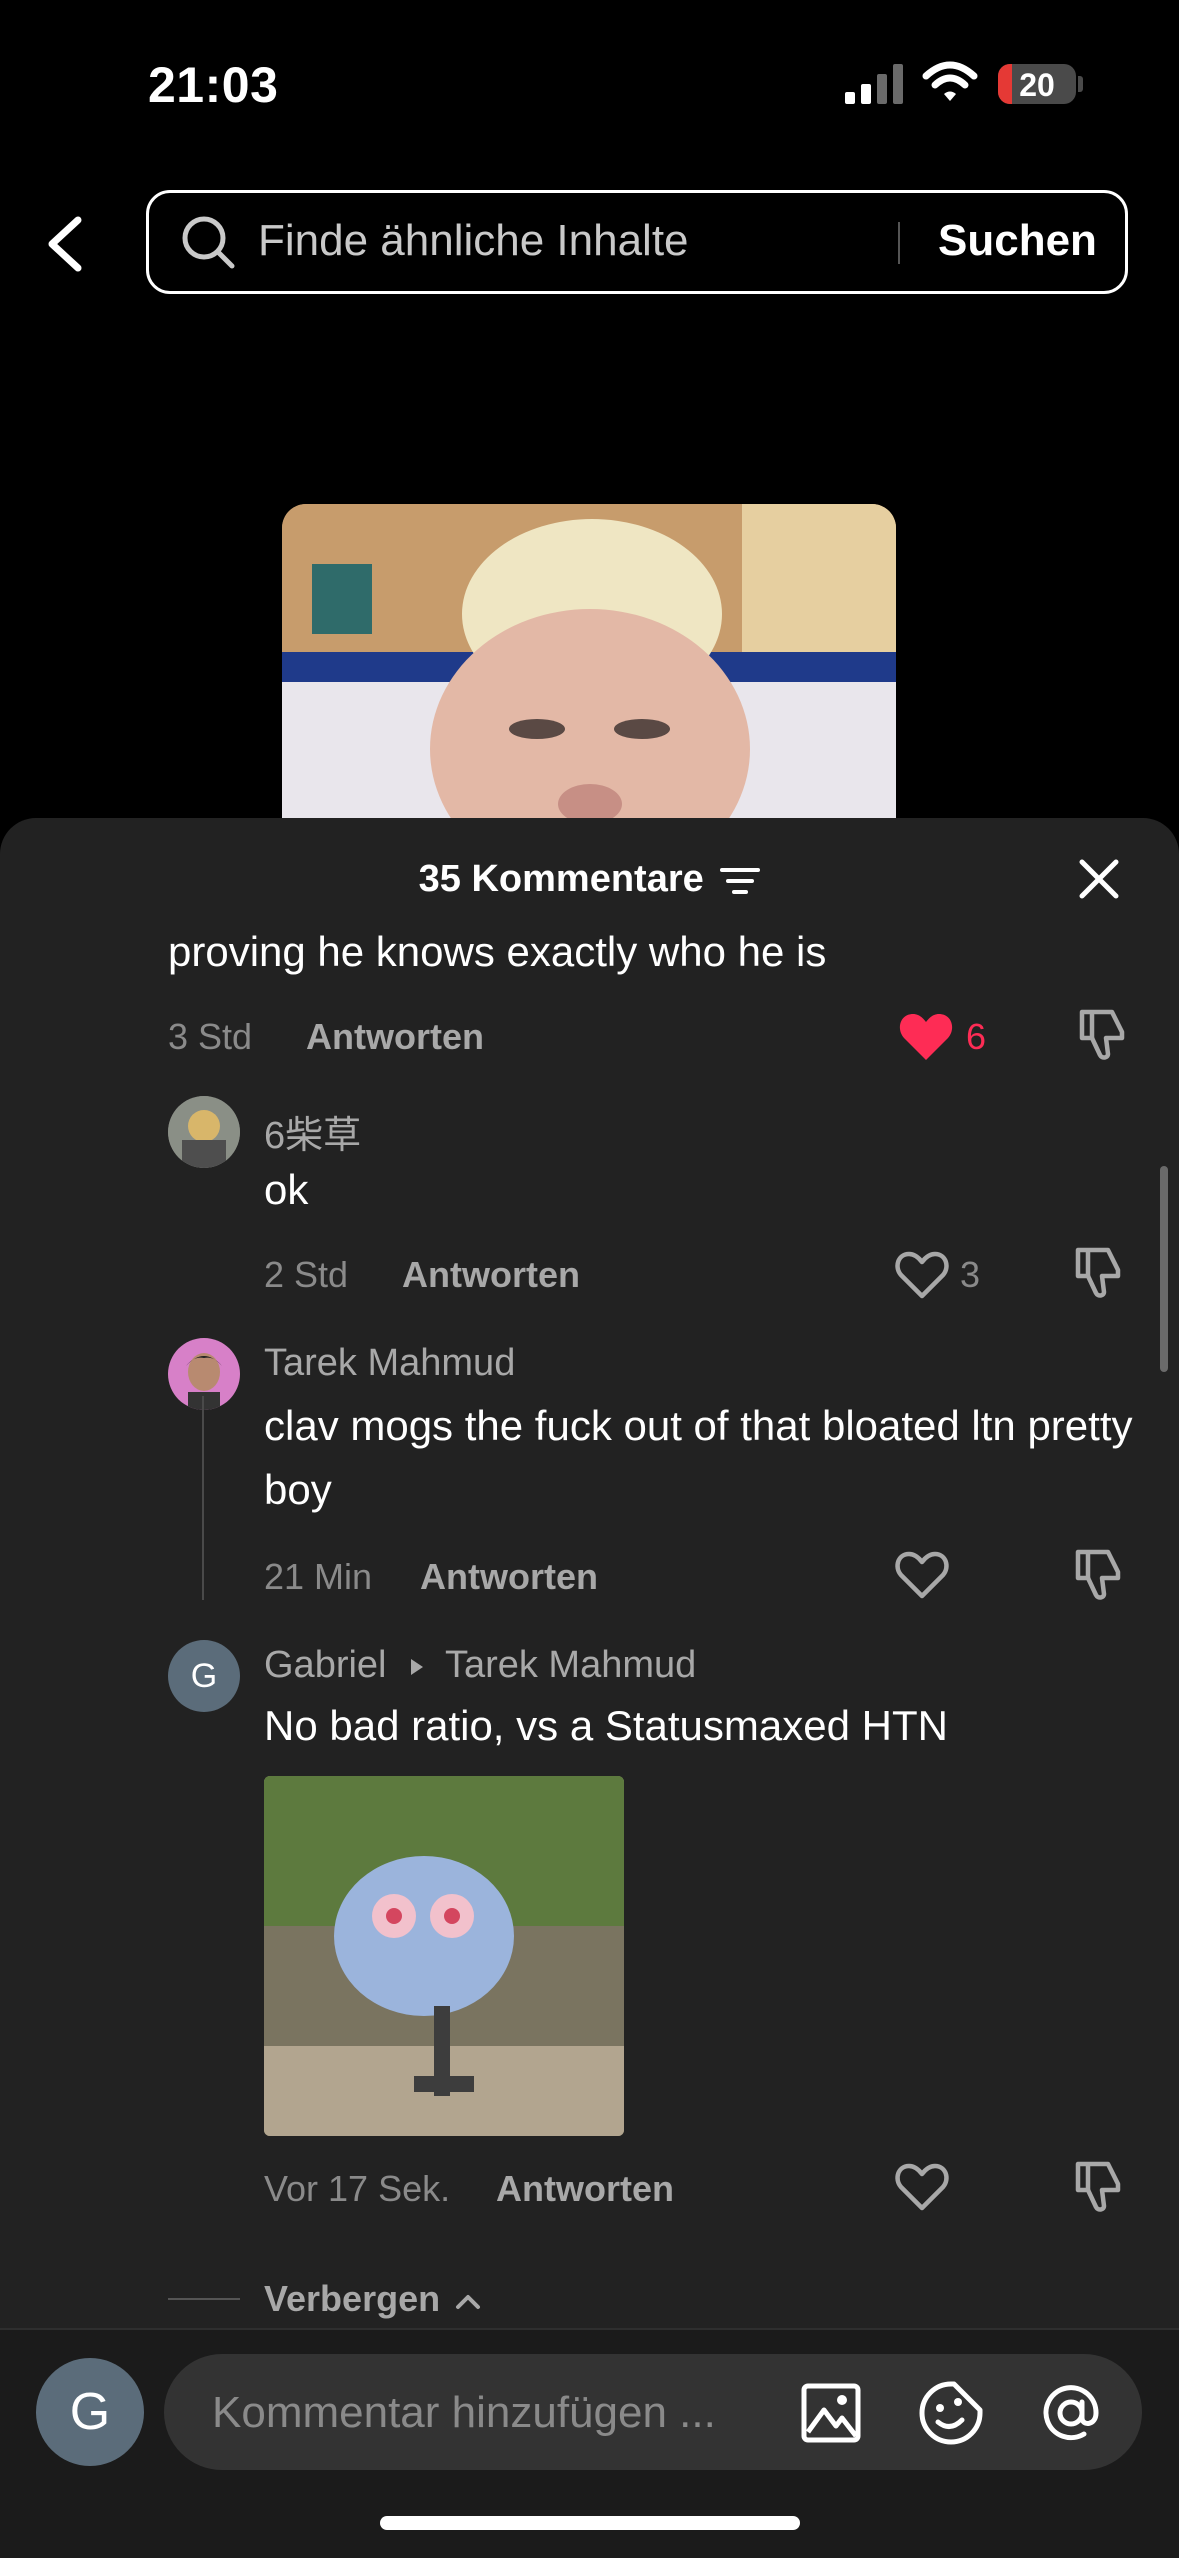  What do you see at coordinates (1071, 2413) in the screenshot?
I see `mention-icon` at bounding box center [1071, 2413].